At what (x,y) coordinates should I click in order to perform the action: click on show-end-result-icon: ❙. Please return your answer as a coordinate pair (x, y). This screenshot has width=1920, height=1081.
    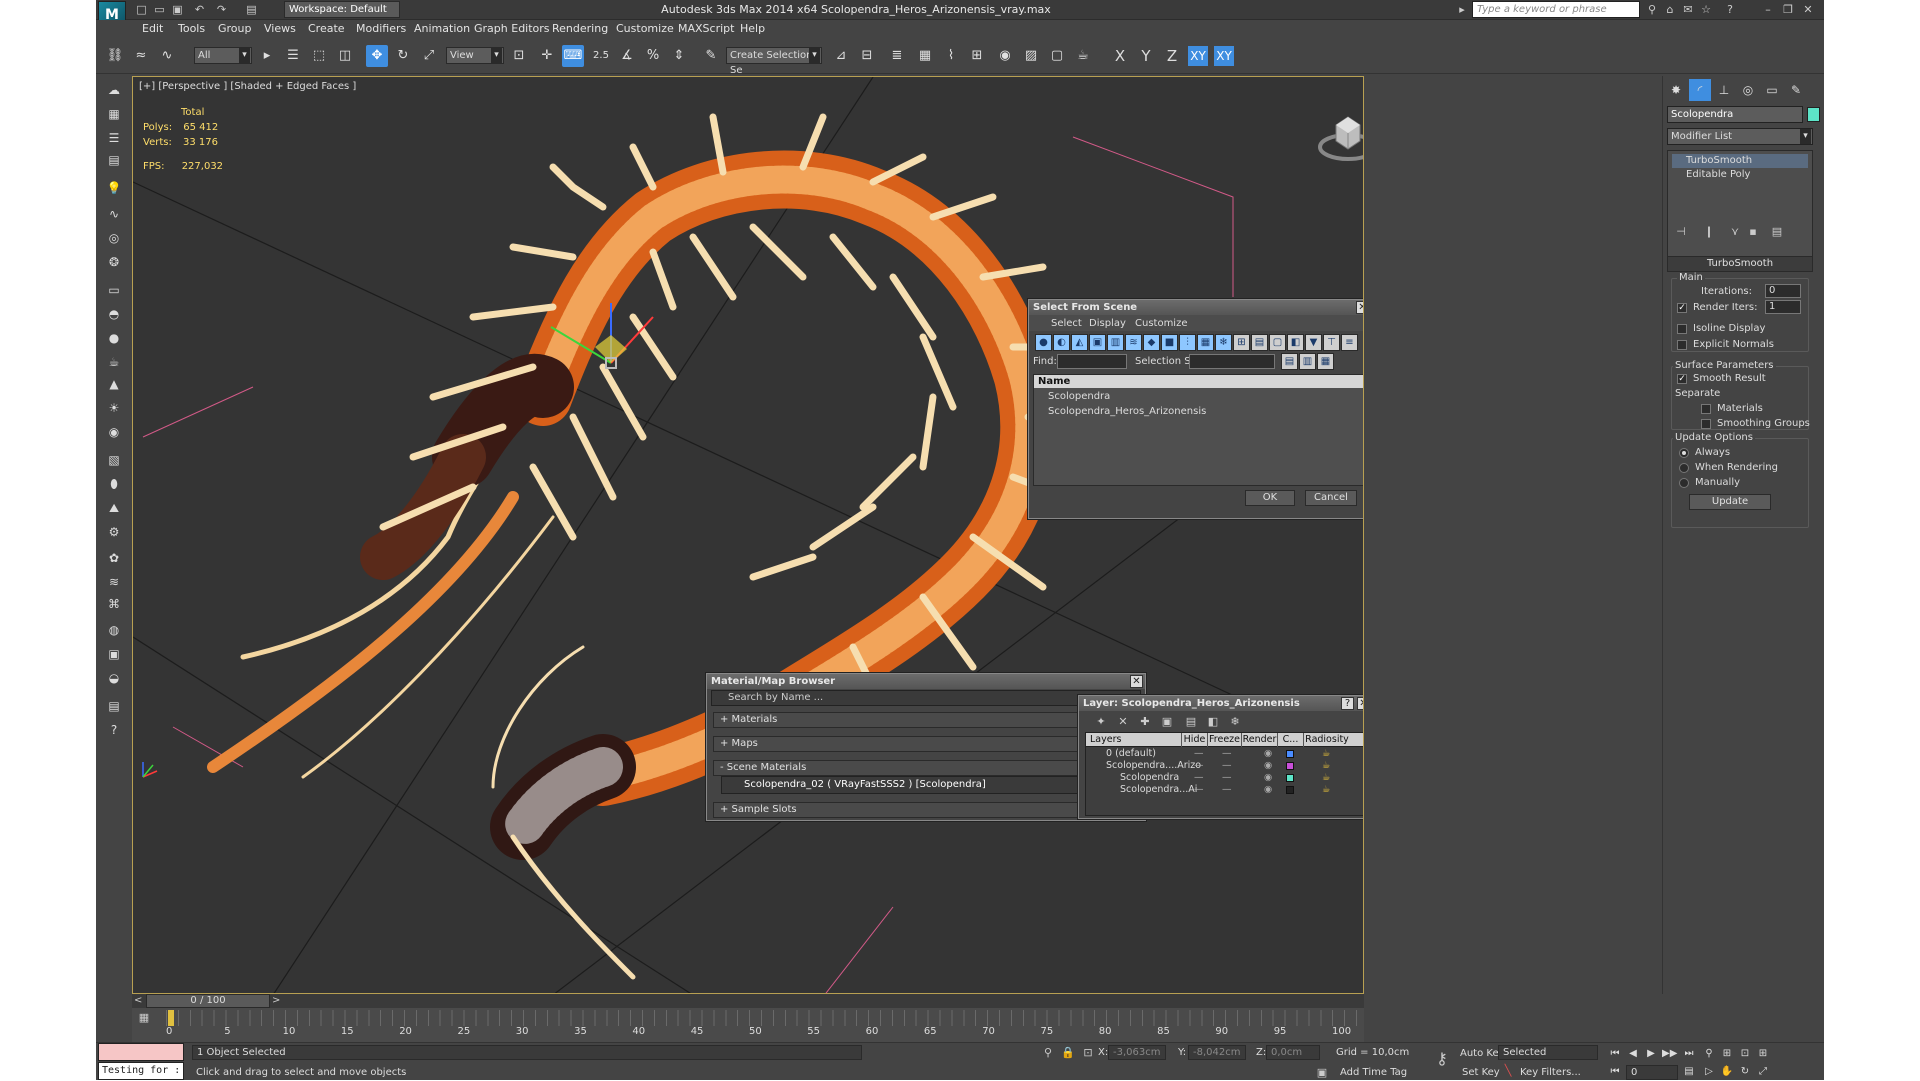
    Looking at the image, I should click on (1709, 232).